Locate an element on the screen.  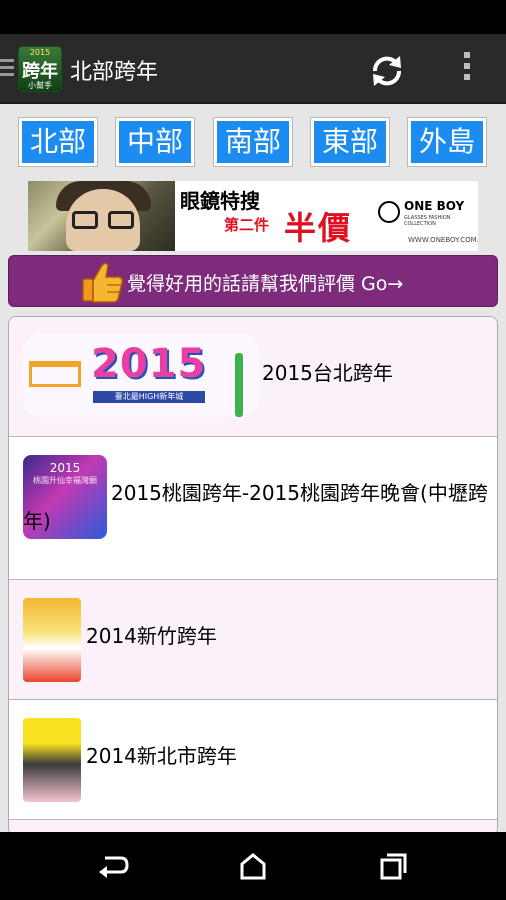
ad-offer: 半價 is located at coordinates (318, 228).